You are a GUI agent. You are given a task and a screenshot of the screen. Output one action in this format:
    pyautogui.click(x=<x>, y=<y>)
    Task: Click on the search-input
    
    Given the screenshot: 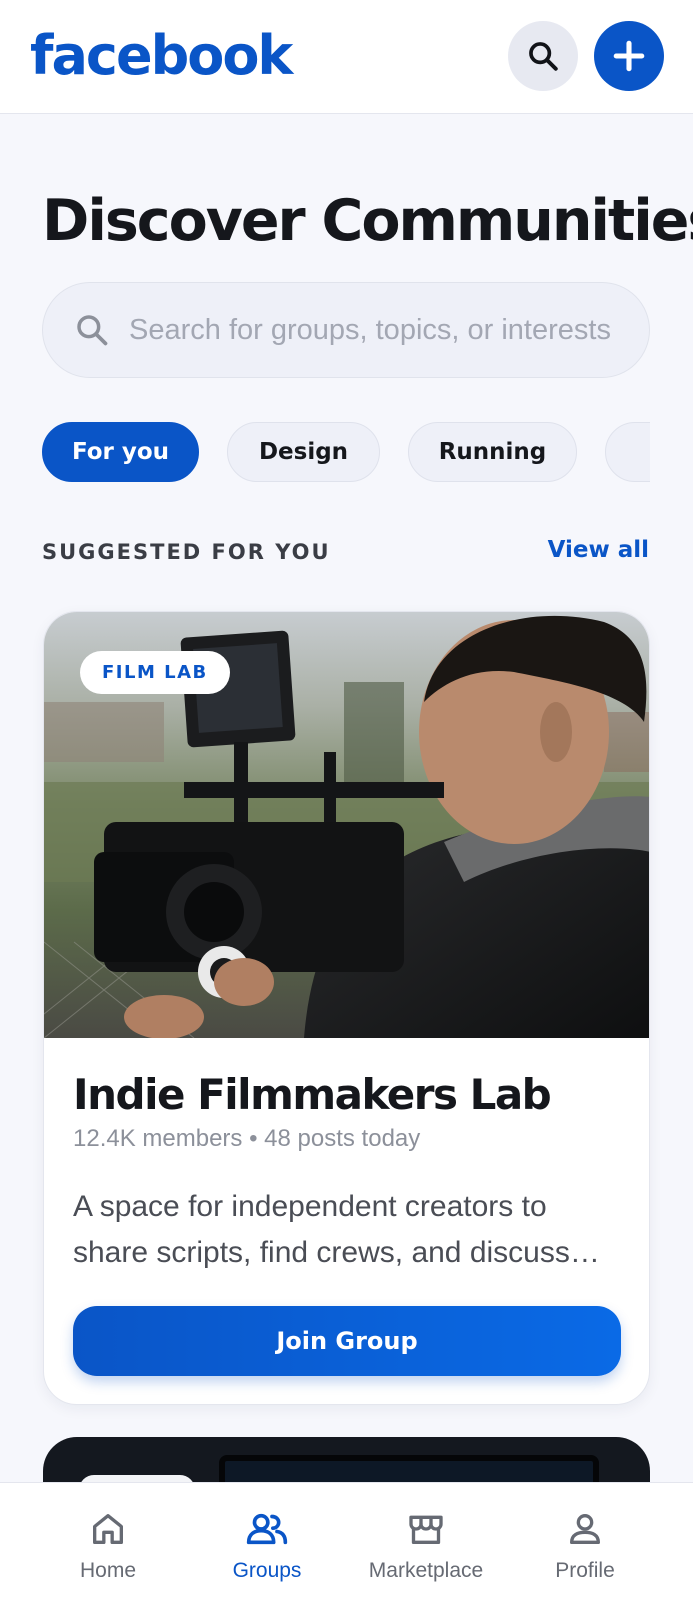 What is the action you would take?
    pyautogui.click(x=379, y=330)
    